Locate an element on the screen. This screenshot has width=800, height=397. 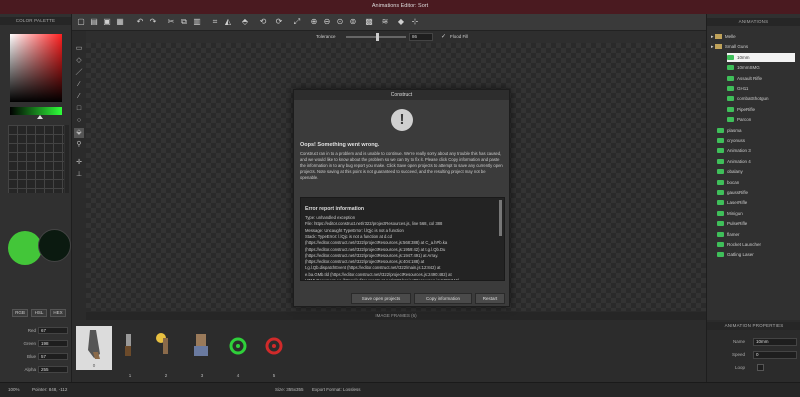
image-points-icon: ⊹ is located at coordinates (415, 22).